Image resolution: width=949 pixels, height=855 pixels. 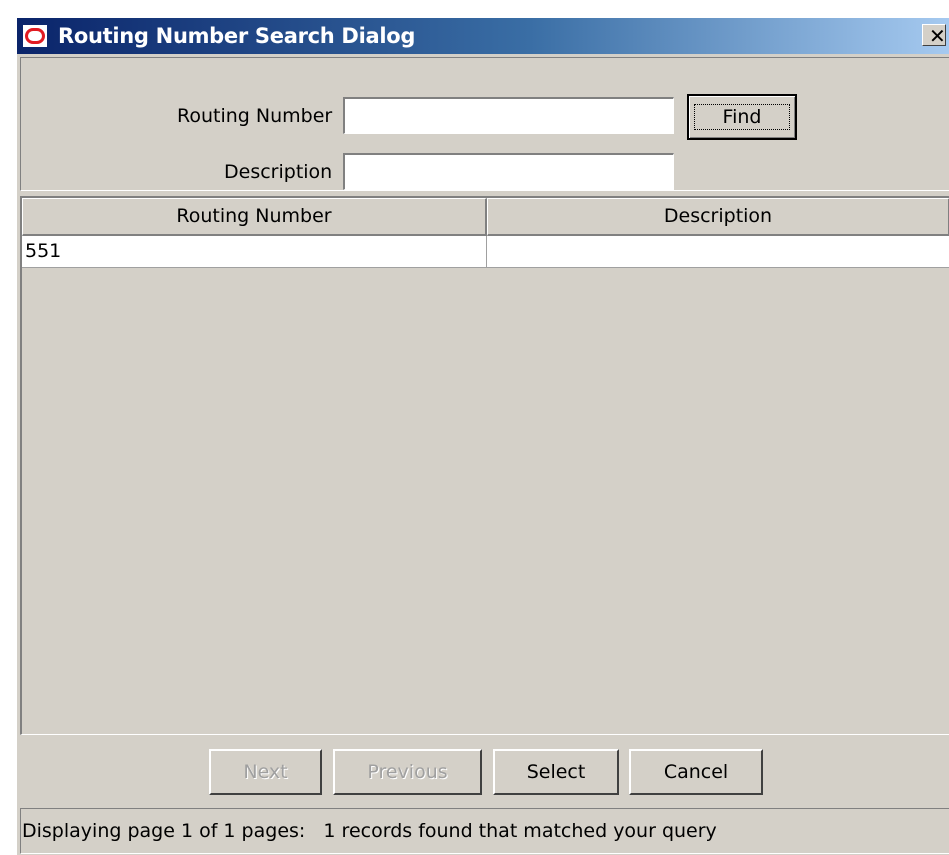 I want to click on table-cell-routing-number: 551, so click(x=254, y=252).